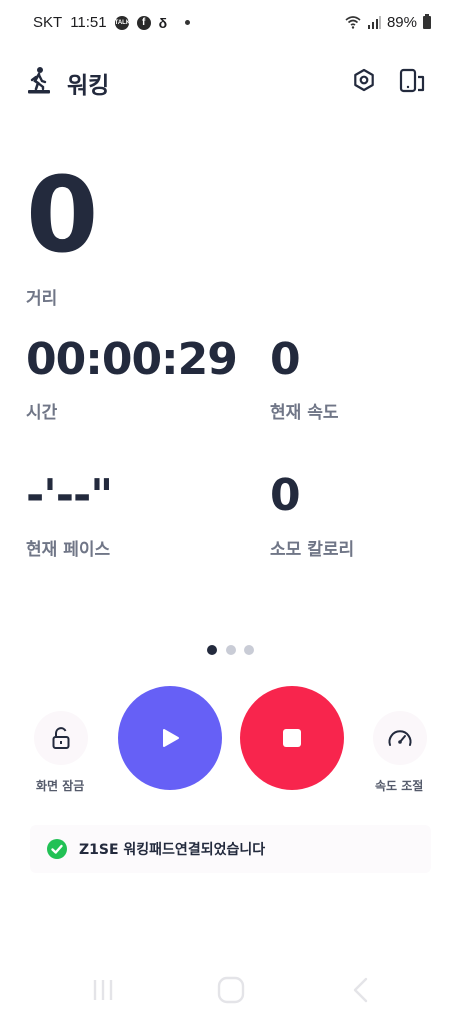  I want to click on distance-label: 거리, so click(42, 299).